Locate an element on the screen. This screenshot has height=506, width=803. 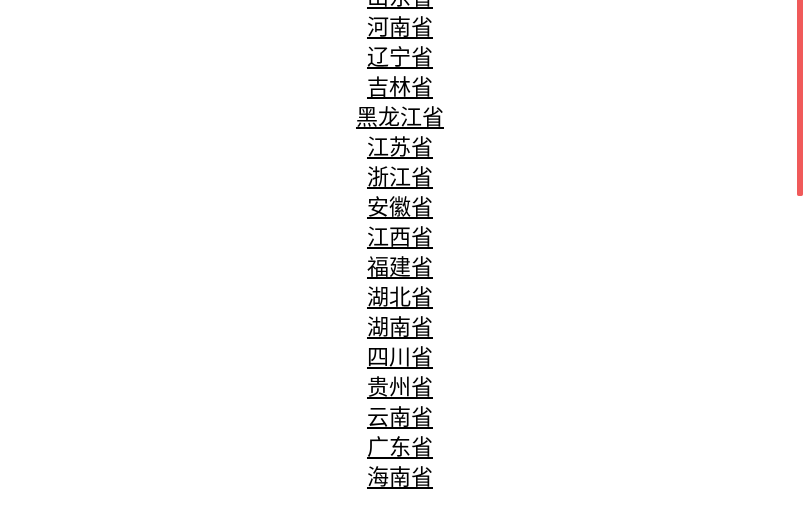
province-link-sichuan: 四川省 is located at coordinates (400, 358).